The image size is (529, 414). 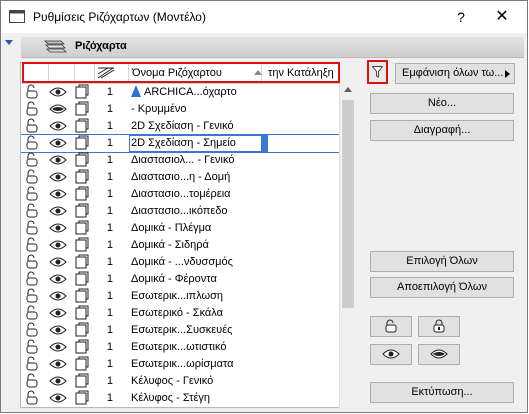 What do you see at coordinates (180, 296) in the screenshot?
I see `list-item: 1 Εσωτερικ...ιπλωση` at bounding box center [180, 296].